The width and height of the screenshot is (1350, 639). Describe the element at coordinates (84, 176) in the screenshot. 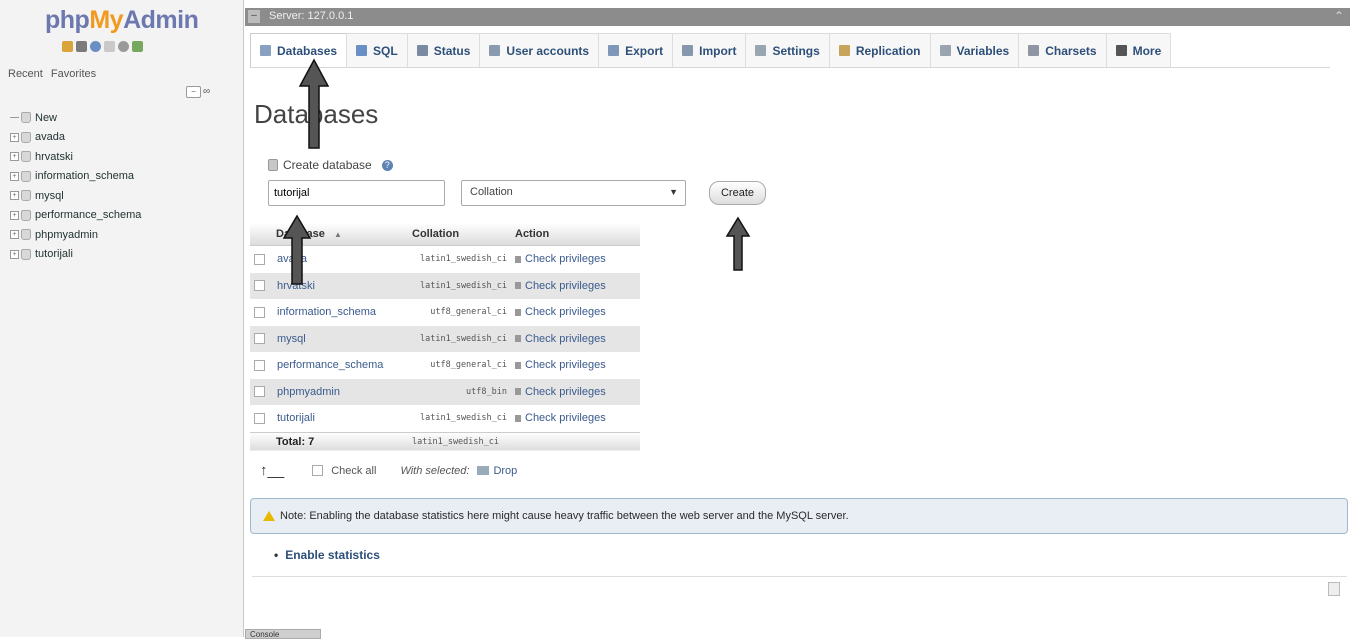

I see `tree-item-label: information_schema` at that location.